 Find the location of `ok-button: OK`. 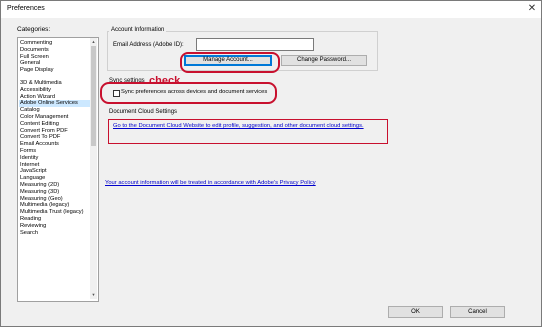

ok-button: OK is located at coordinates (415, 312).